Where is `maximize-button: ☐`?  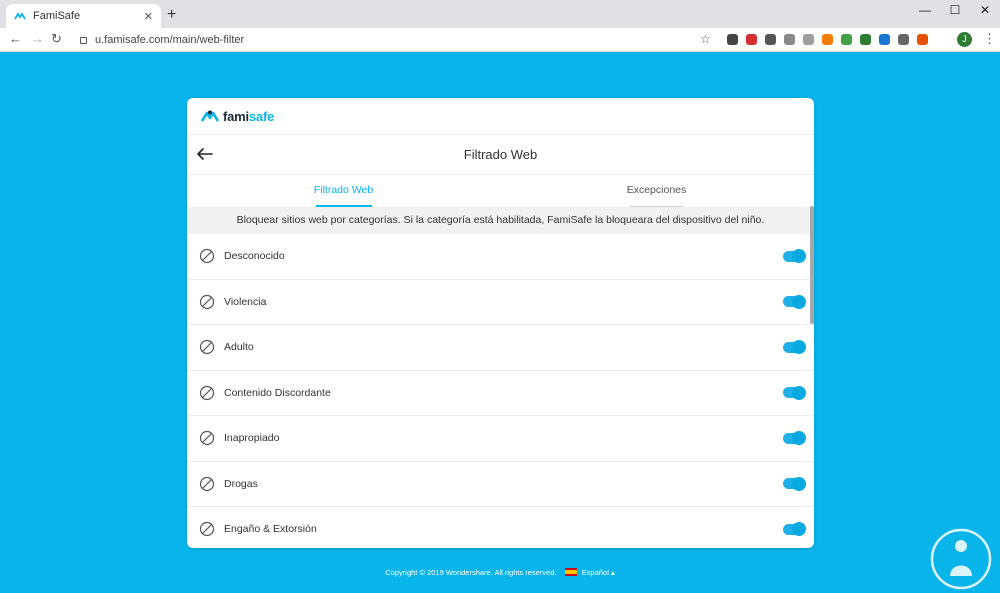
maximize-button: ☐ is located at coordinates (955, 10).